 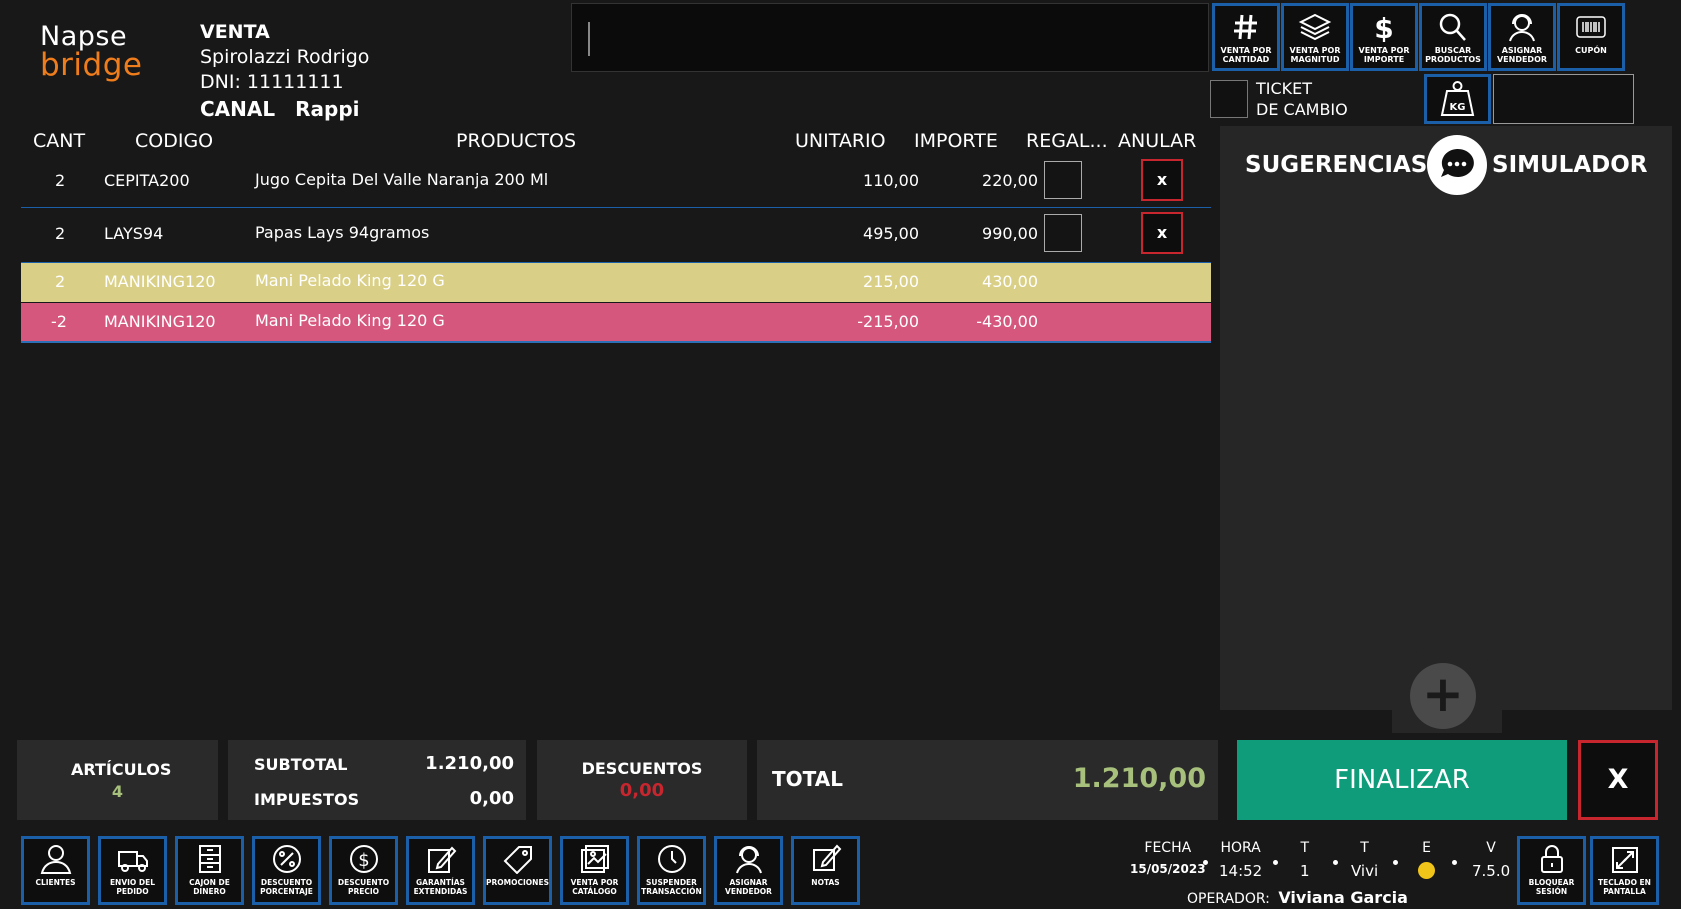 What do you see at coordinates (377, 780) in the screenshot?
I see `subtotal-box: SUBTOTAL 1.210,00 IMPUESTOS 0,00` at bounding box center [377, 780].